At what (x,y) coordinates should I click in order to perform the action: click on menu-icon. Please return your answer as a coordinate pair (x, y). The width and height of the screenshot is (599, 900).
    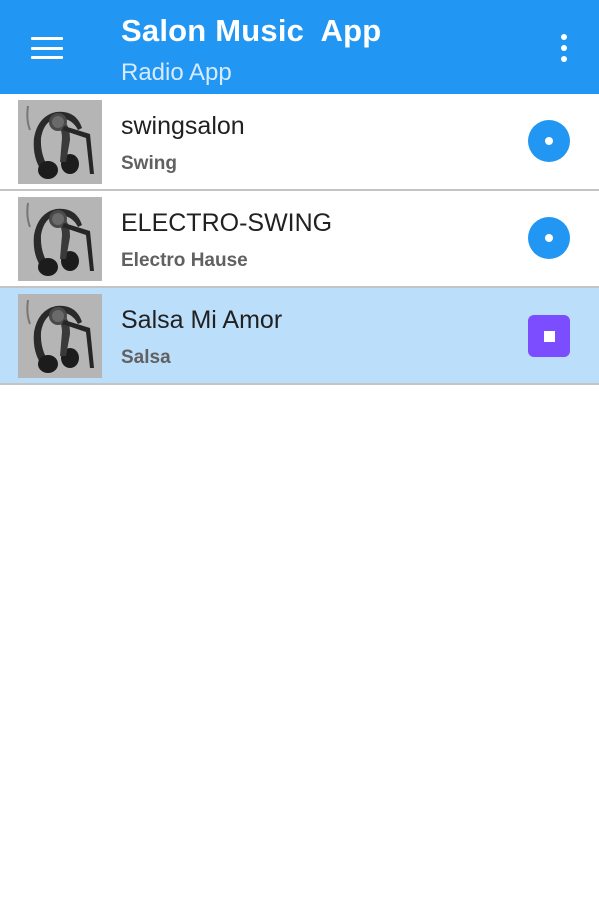
    Looking at the image, I should click on (47, 48).